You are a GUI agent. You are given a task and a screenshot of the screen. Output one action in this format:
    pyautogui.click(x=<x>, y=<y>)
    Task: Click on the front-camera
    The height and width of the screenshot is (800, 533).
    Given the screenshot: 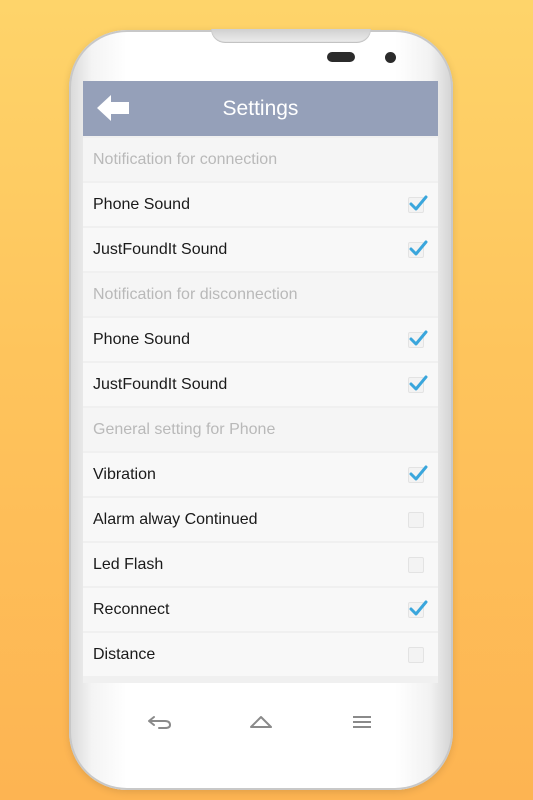 What is the action you would take?
    pyautogui.click(x=390, y=57)
    